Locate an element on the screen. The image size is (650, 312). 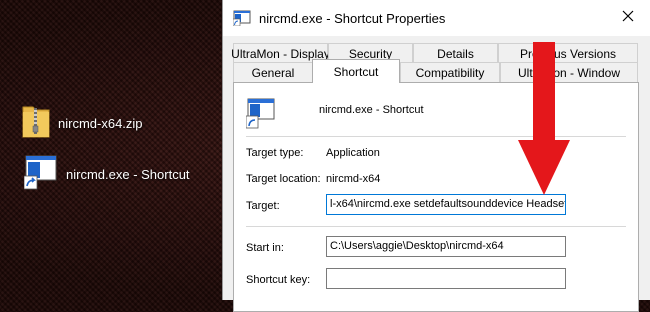
target-location-label: Target location: is located at coordinates (283, 179).